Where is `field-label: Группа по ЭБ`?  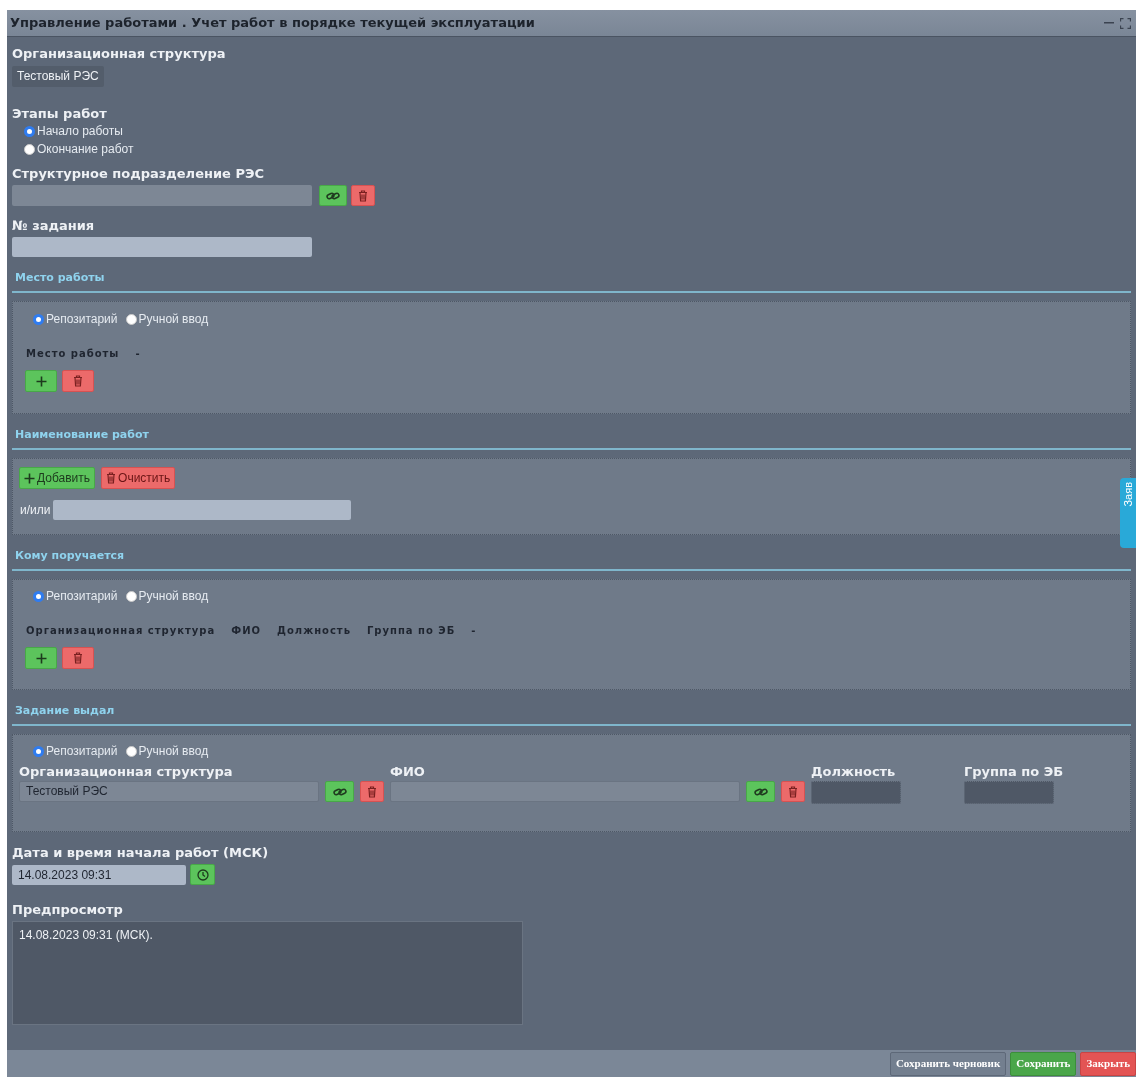 field-label: Группа по ЭБ is located at coordinates (1014, 772).